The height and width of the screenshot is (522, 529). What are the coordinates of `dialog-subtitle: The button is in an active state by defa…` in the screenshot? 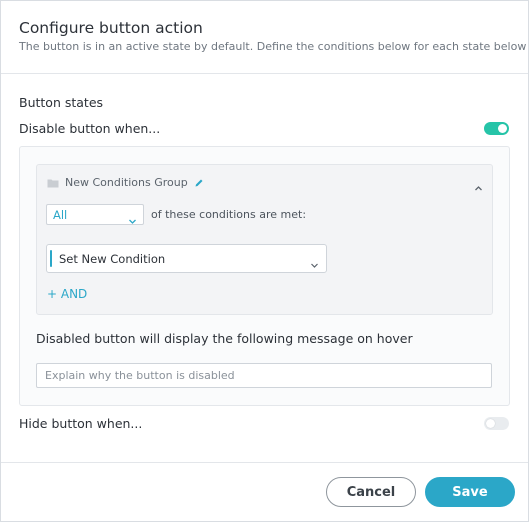 It's located at (273, 46).